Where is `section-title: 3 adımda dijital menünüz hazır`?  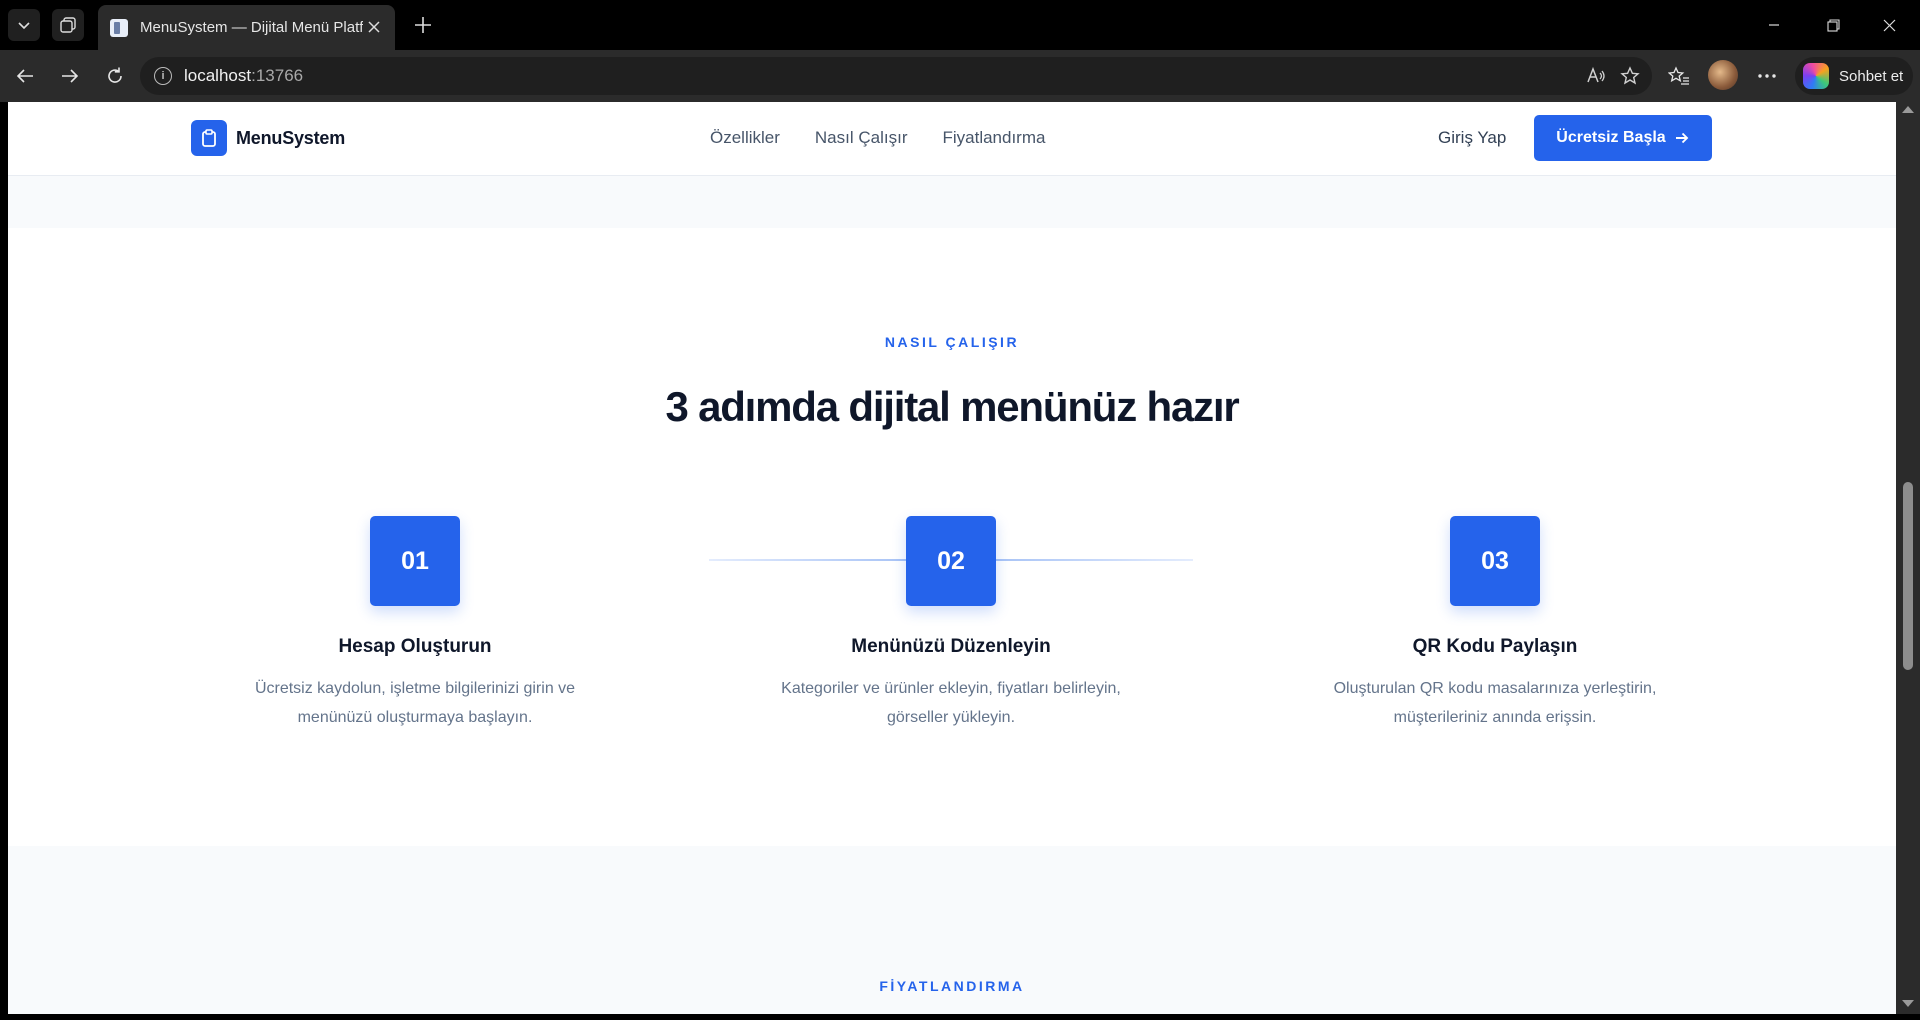 section-title: 3 adımda dijital menünüz hazır is located at coordinates (952, 406).